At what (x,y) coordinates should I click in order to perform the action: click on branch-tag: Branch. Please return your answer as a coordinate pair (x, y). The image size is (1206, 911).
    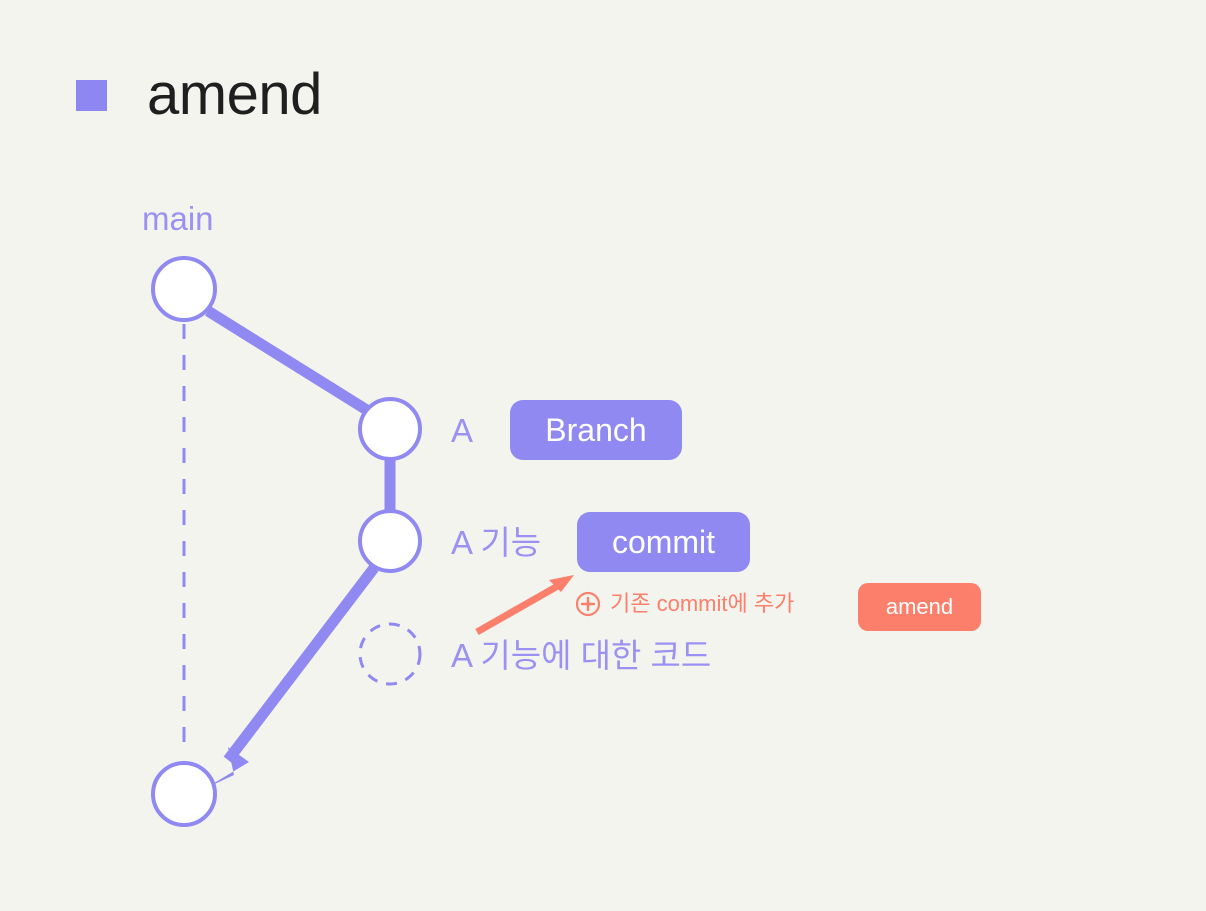
    Looking at the image, I should click on (596, 430).